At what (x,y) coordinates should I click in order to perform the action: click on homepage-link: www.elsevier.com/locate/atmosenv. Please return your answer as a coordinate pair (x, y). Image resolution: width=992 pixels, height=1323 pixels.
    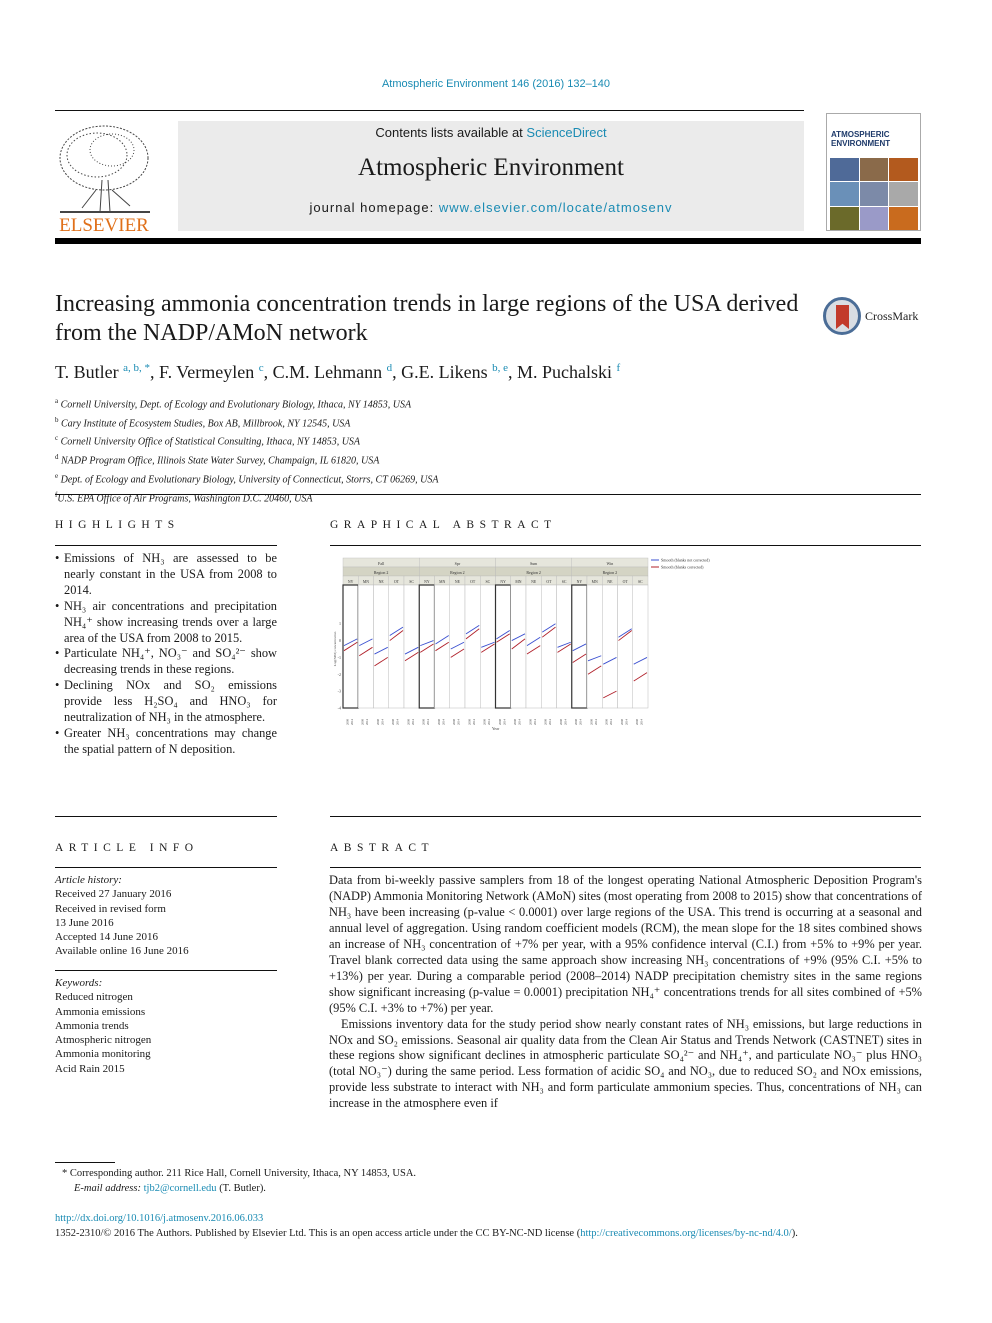
    Looking at the image, I should click on (556, 207).